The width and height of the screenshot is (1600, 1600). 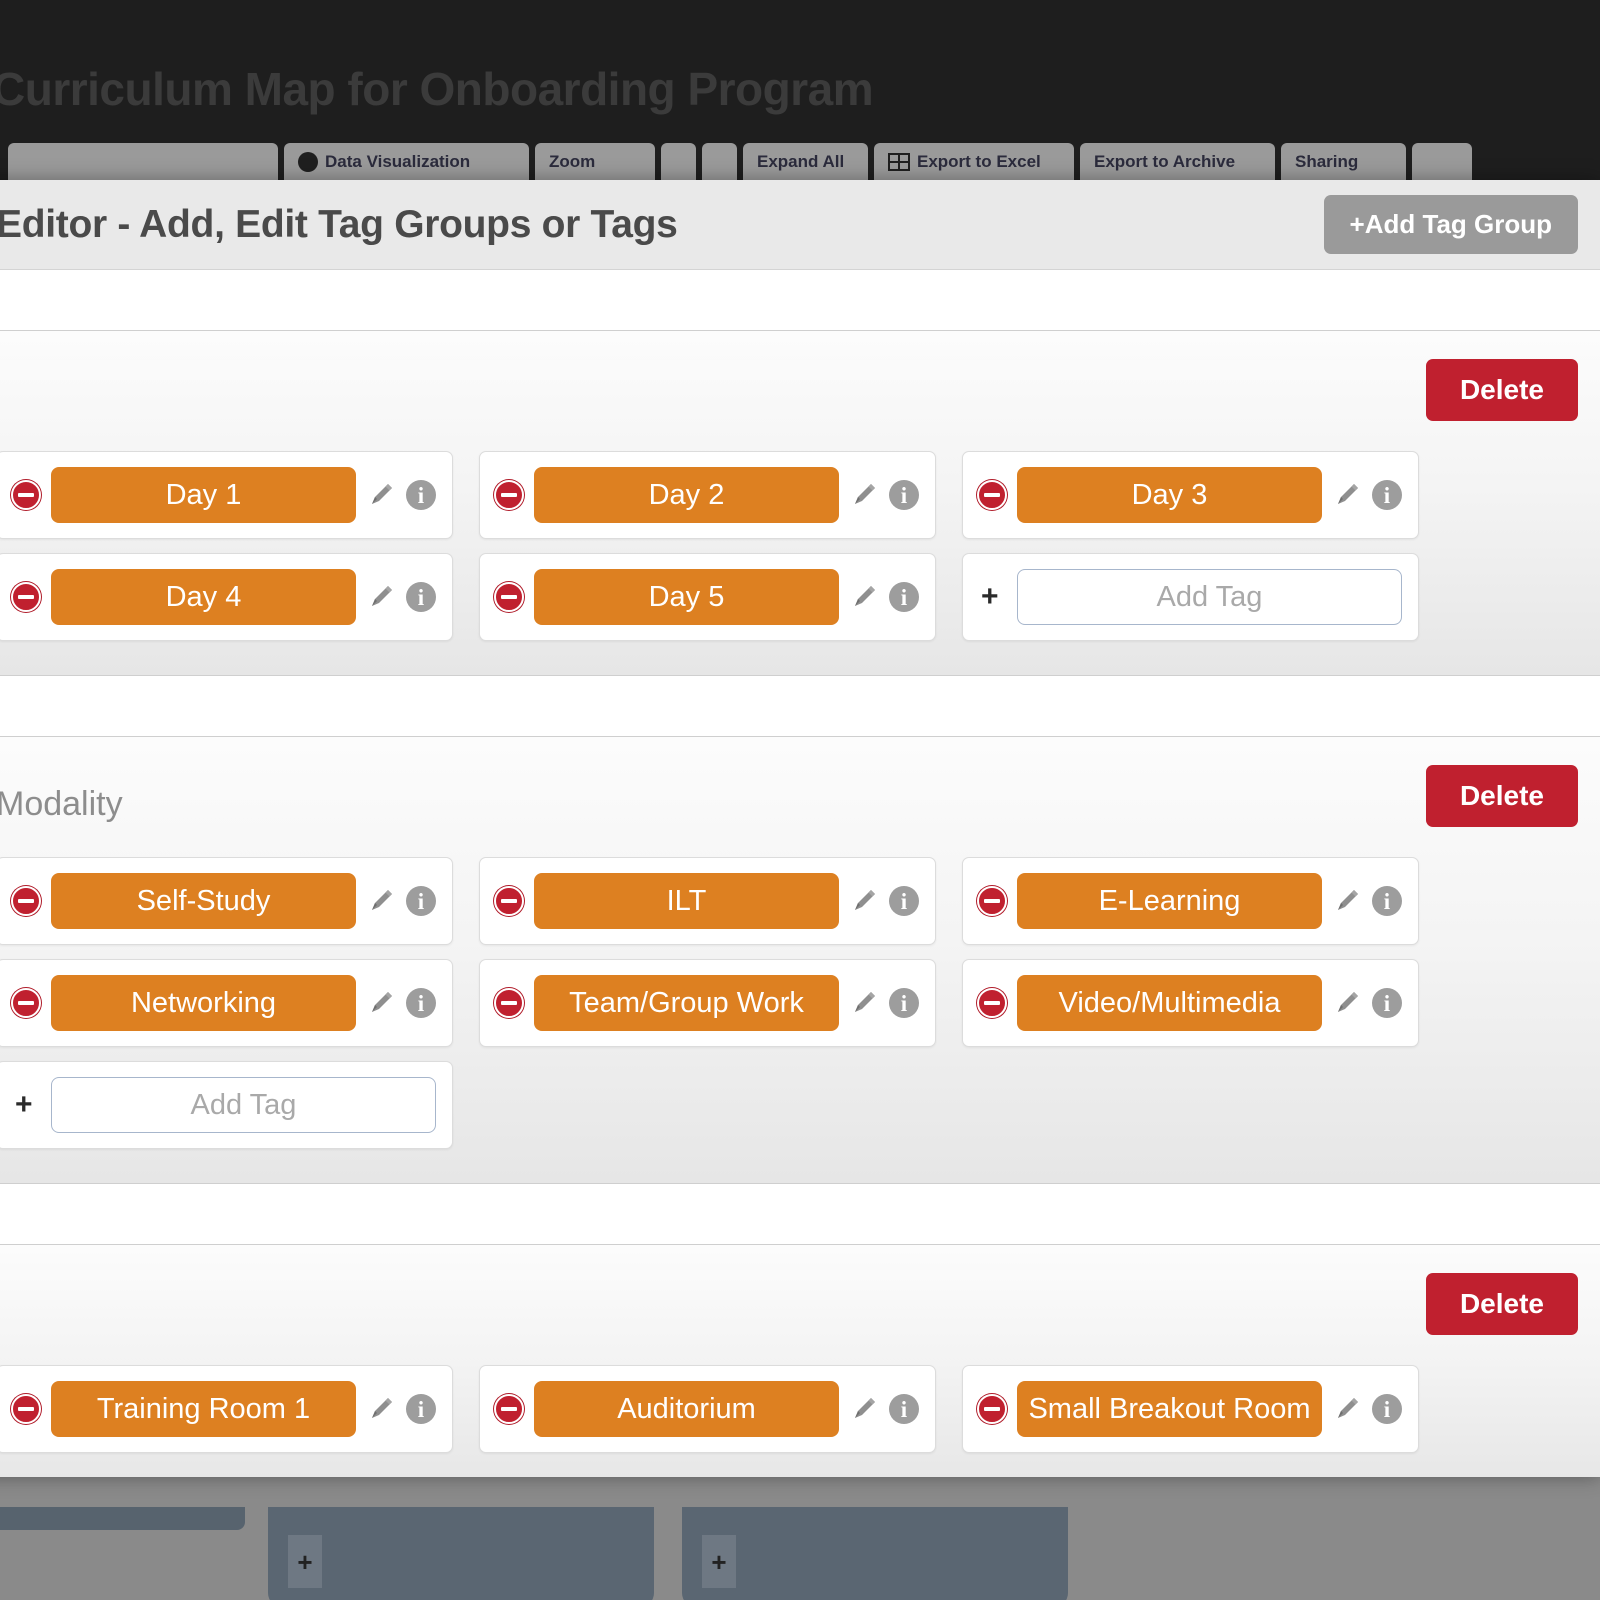 What do you see at coordinates (437, 89) in the screenshot?
I see `app-title: Curriculum Map for Onboarding Program` at bounding box center [437, 89].